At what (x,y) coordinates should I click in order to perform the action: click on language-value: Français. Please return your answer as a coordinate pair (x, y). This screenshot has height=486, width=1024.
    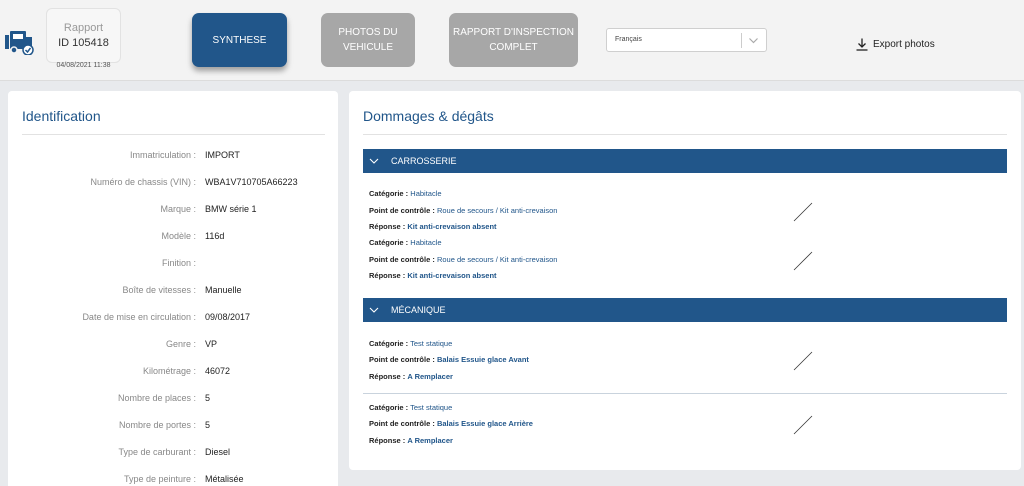
    Looking at the image, I should click on (628, 39).